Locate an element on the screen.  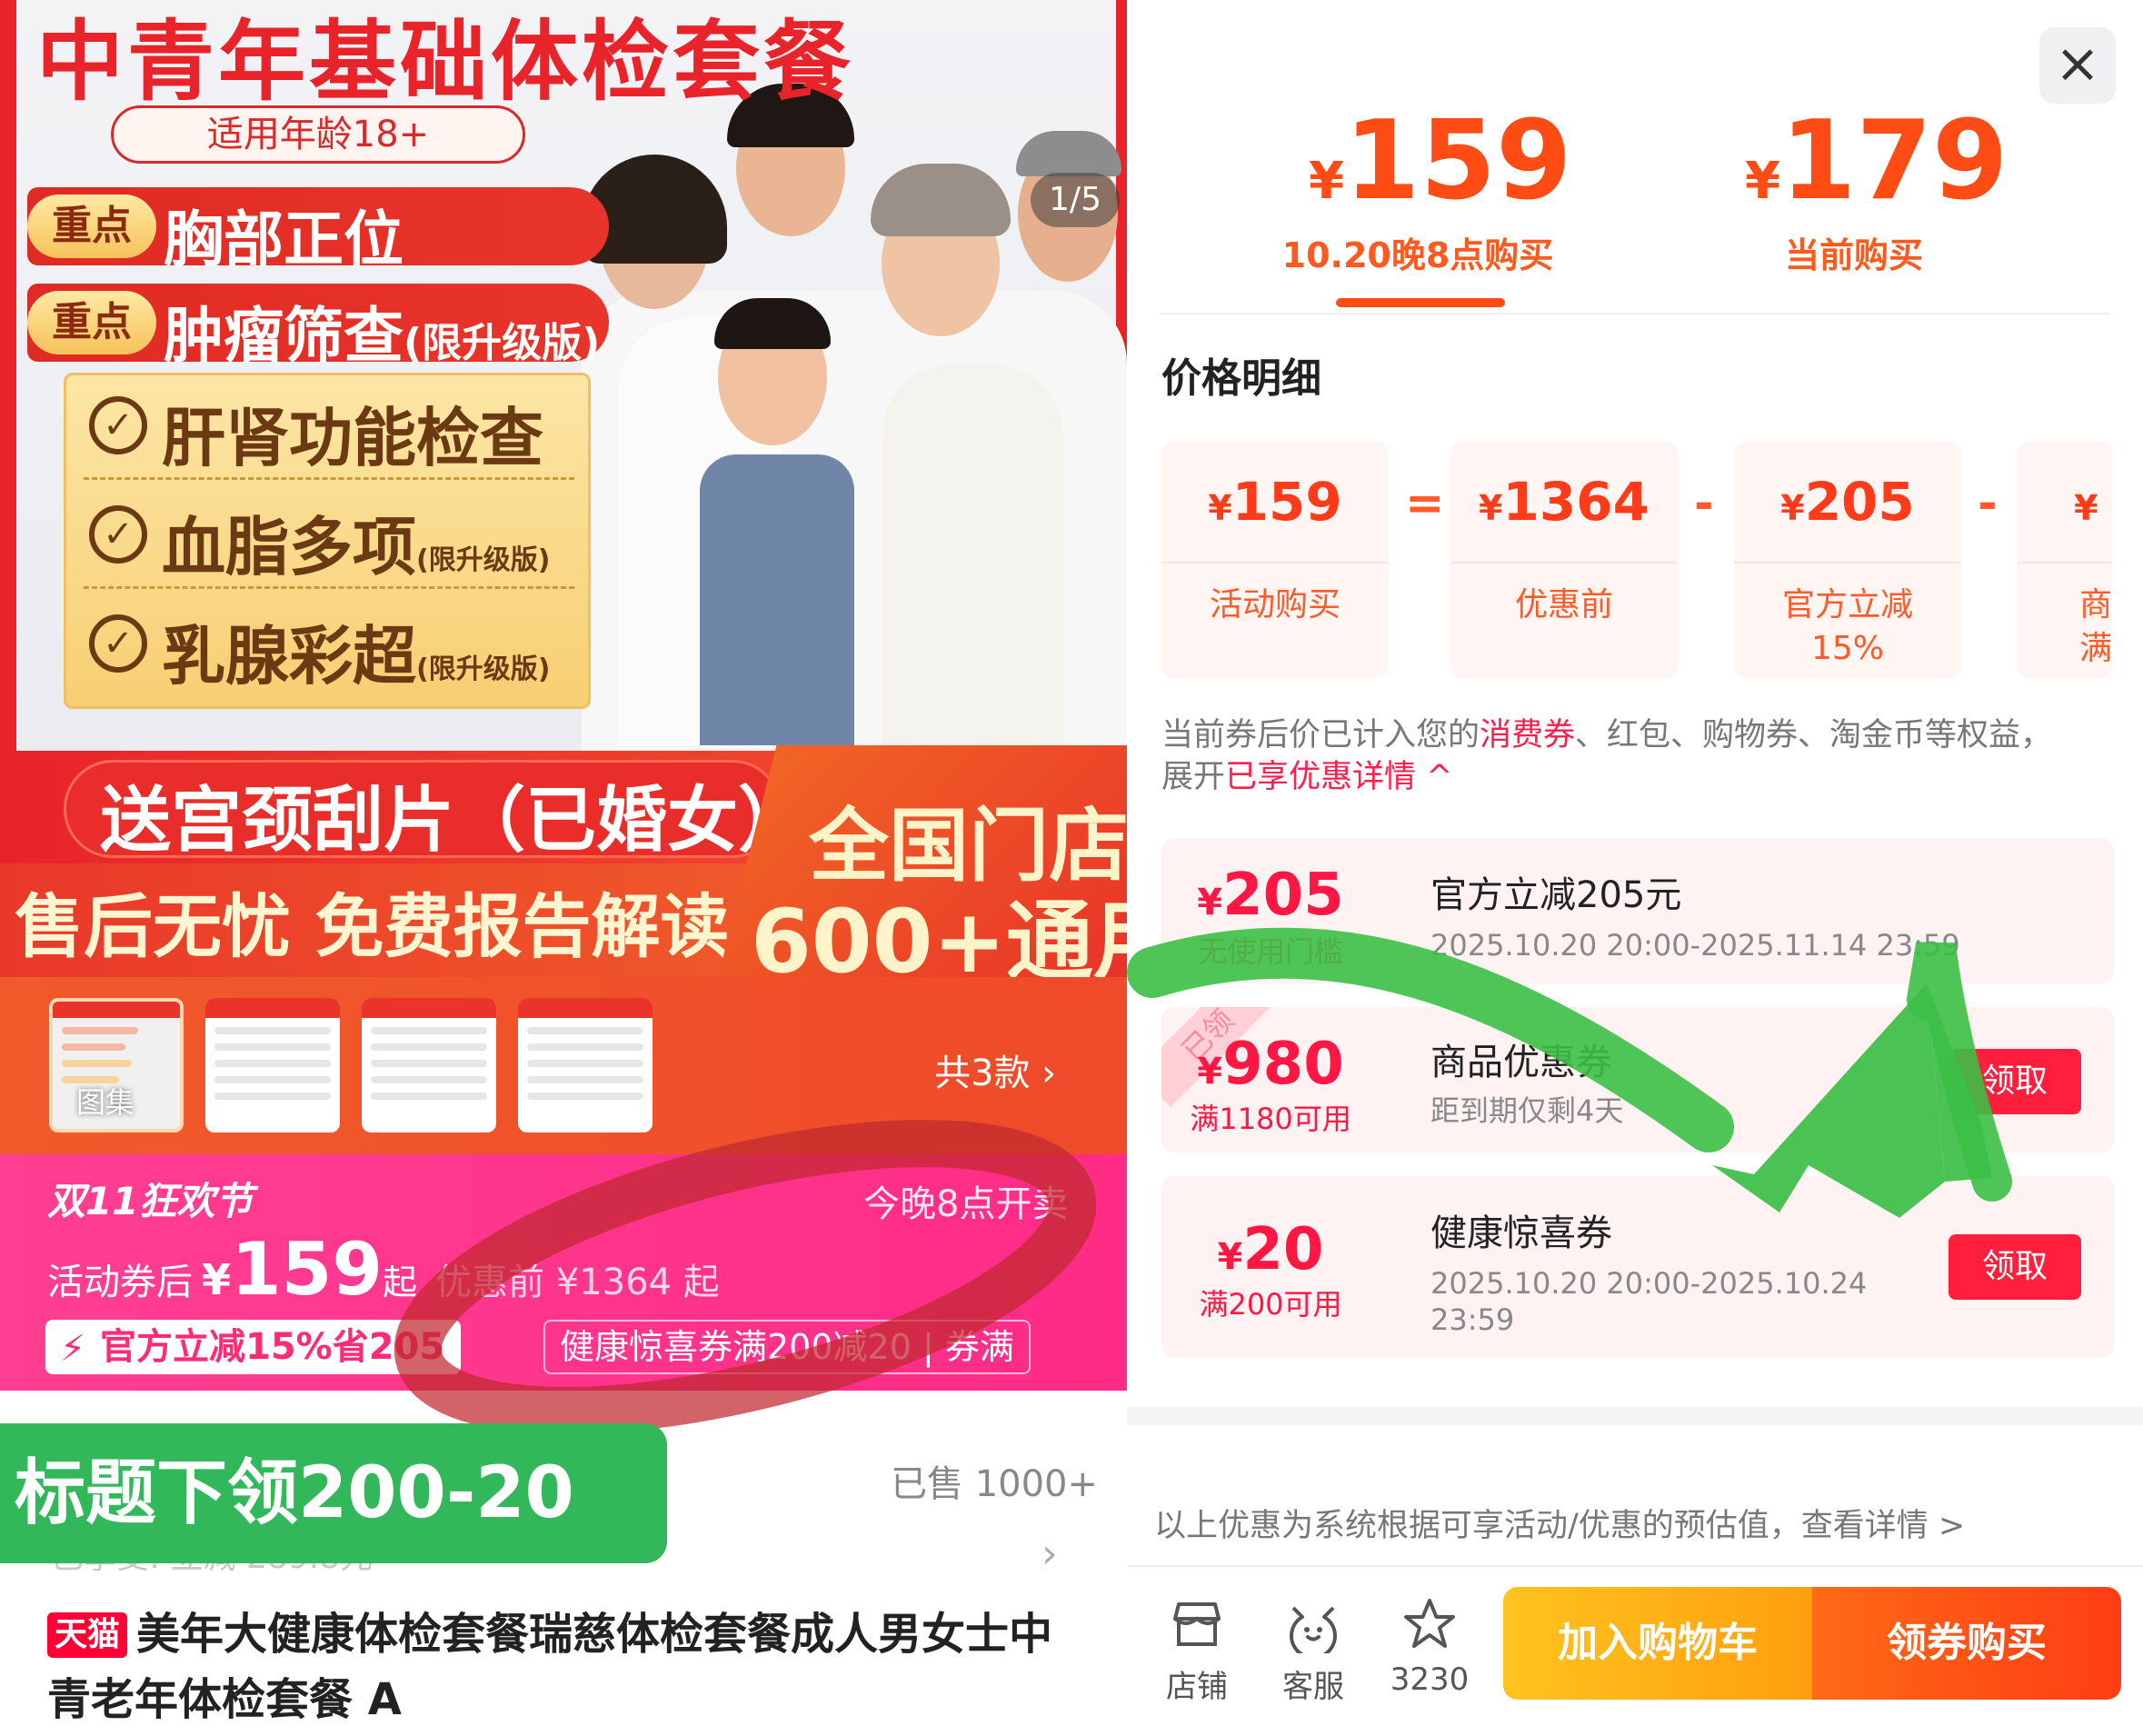
banner-title: 中青年基础体检套餐 is located at coordinates (445, 62).